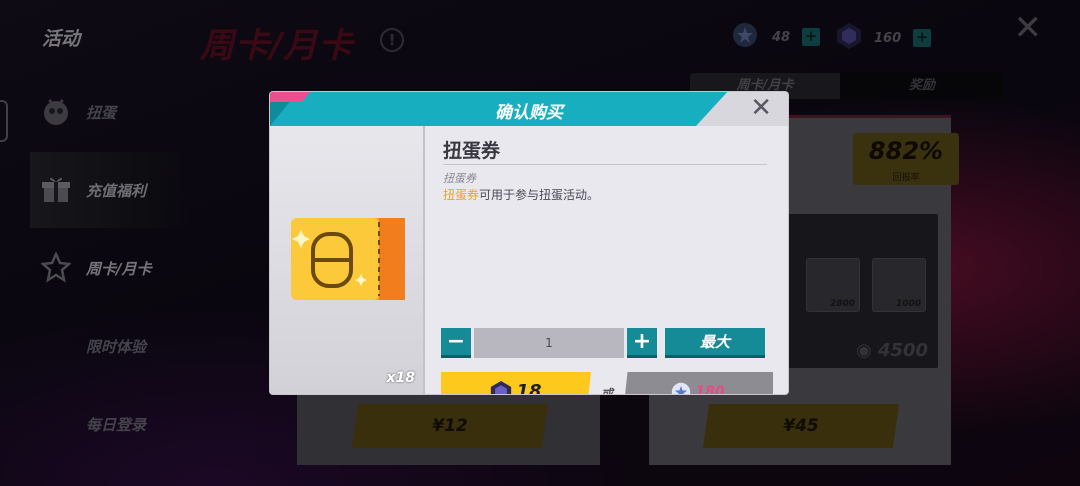 The image size is (1080, 486). What do you see at coordinates (521, 195) in the screenshot?
I see `item-description: 扭蛋券可用于参与扭蛋活动。` at bounding box center [521, 195].